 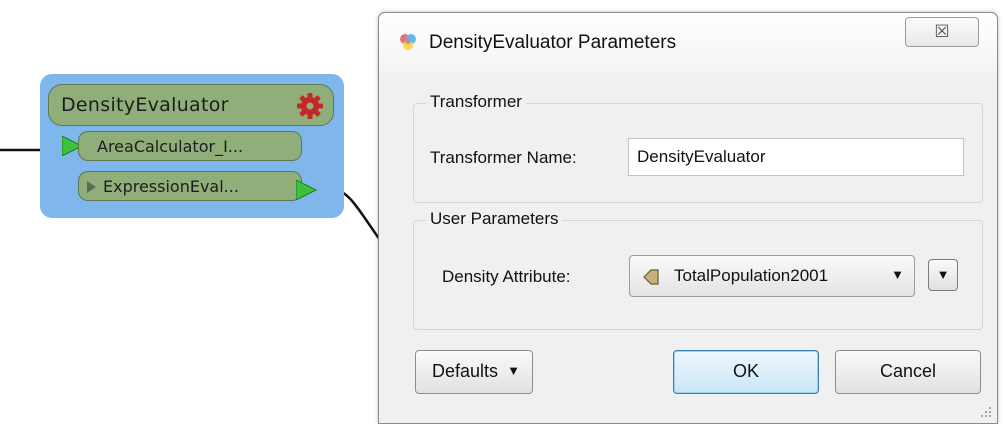 I want to click on defaults-button: Defaults ▼, so click(x=474, y=372).